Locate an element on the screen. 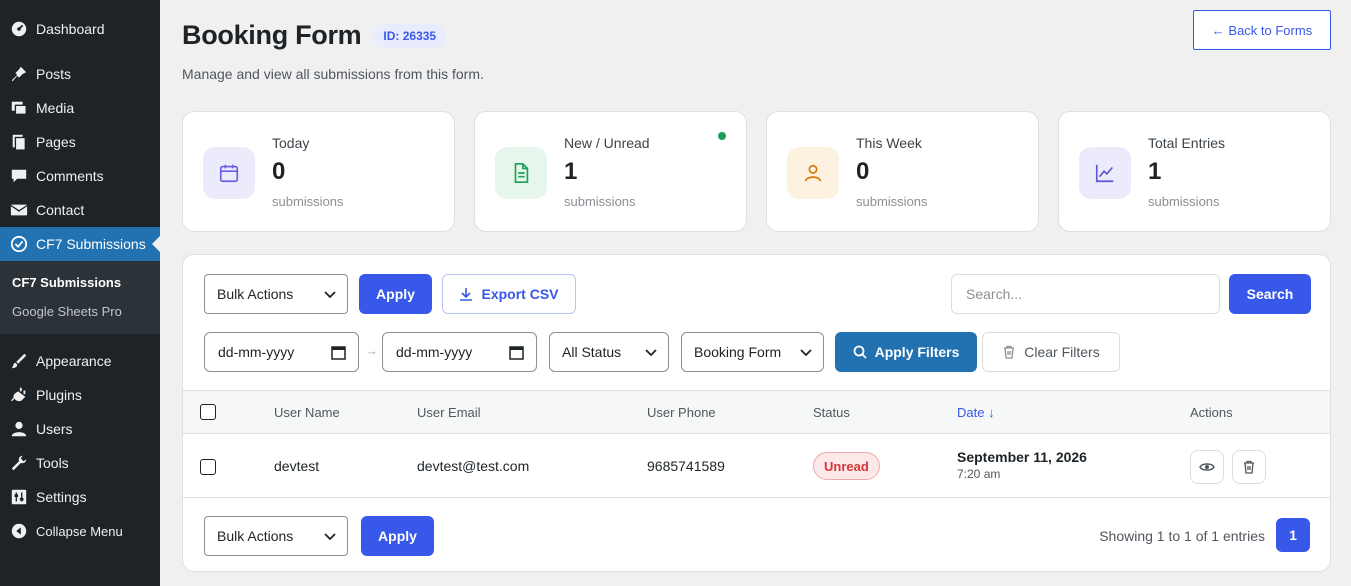  column-header-status: Status is located at coordinates (831, 412).